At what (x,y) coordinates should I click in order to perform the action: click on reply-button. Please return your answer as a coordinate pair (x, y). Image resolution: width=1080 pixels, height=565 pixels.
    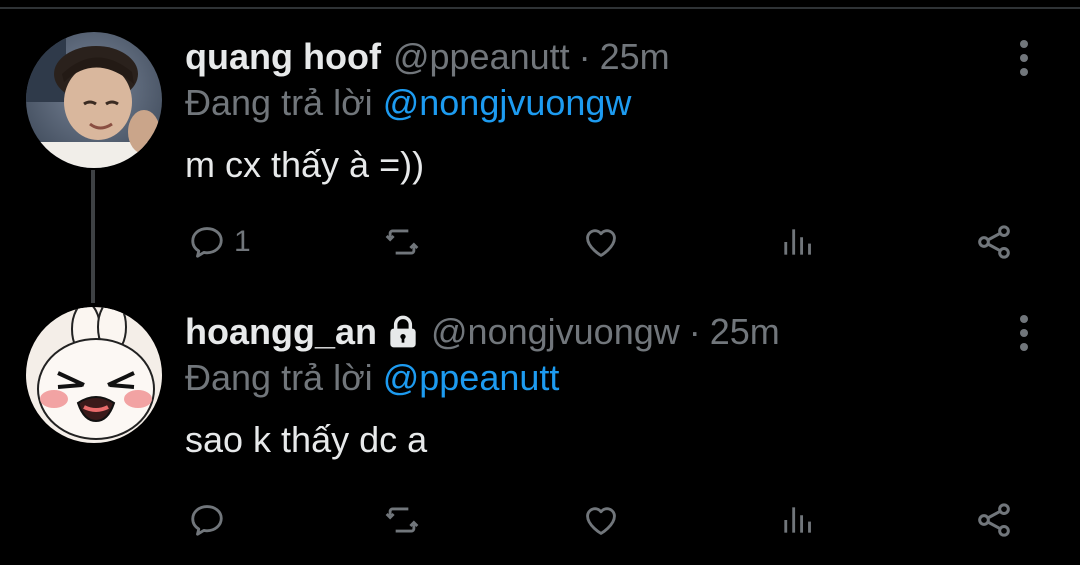
    Looking at the image, I should click on (211, 520).